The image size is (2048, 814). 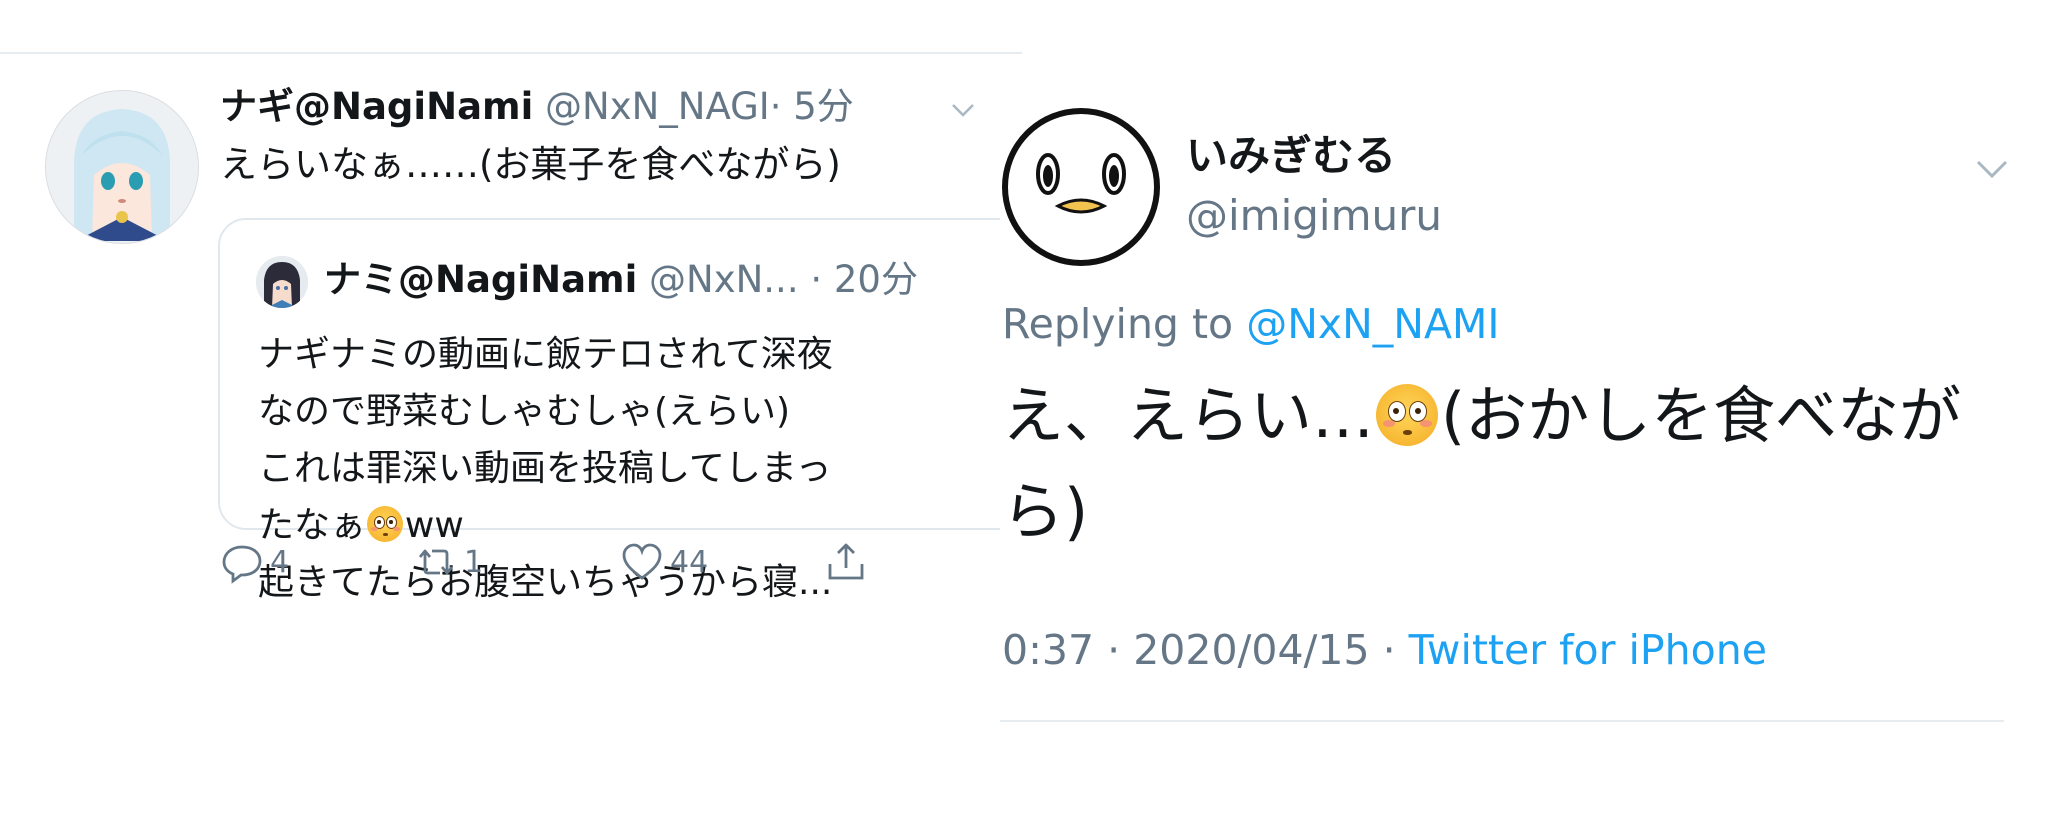 What do you see at coordinates (436, 562) in the screenshot?
I see `retweet-icon` at bounding box center [436, 562].